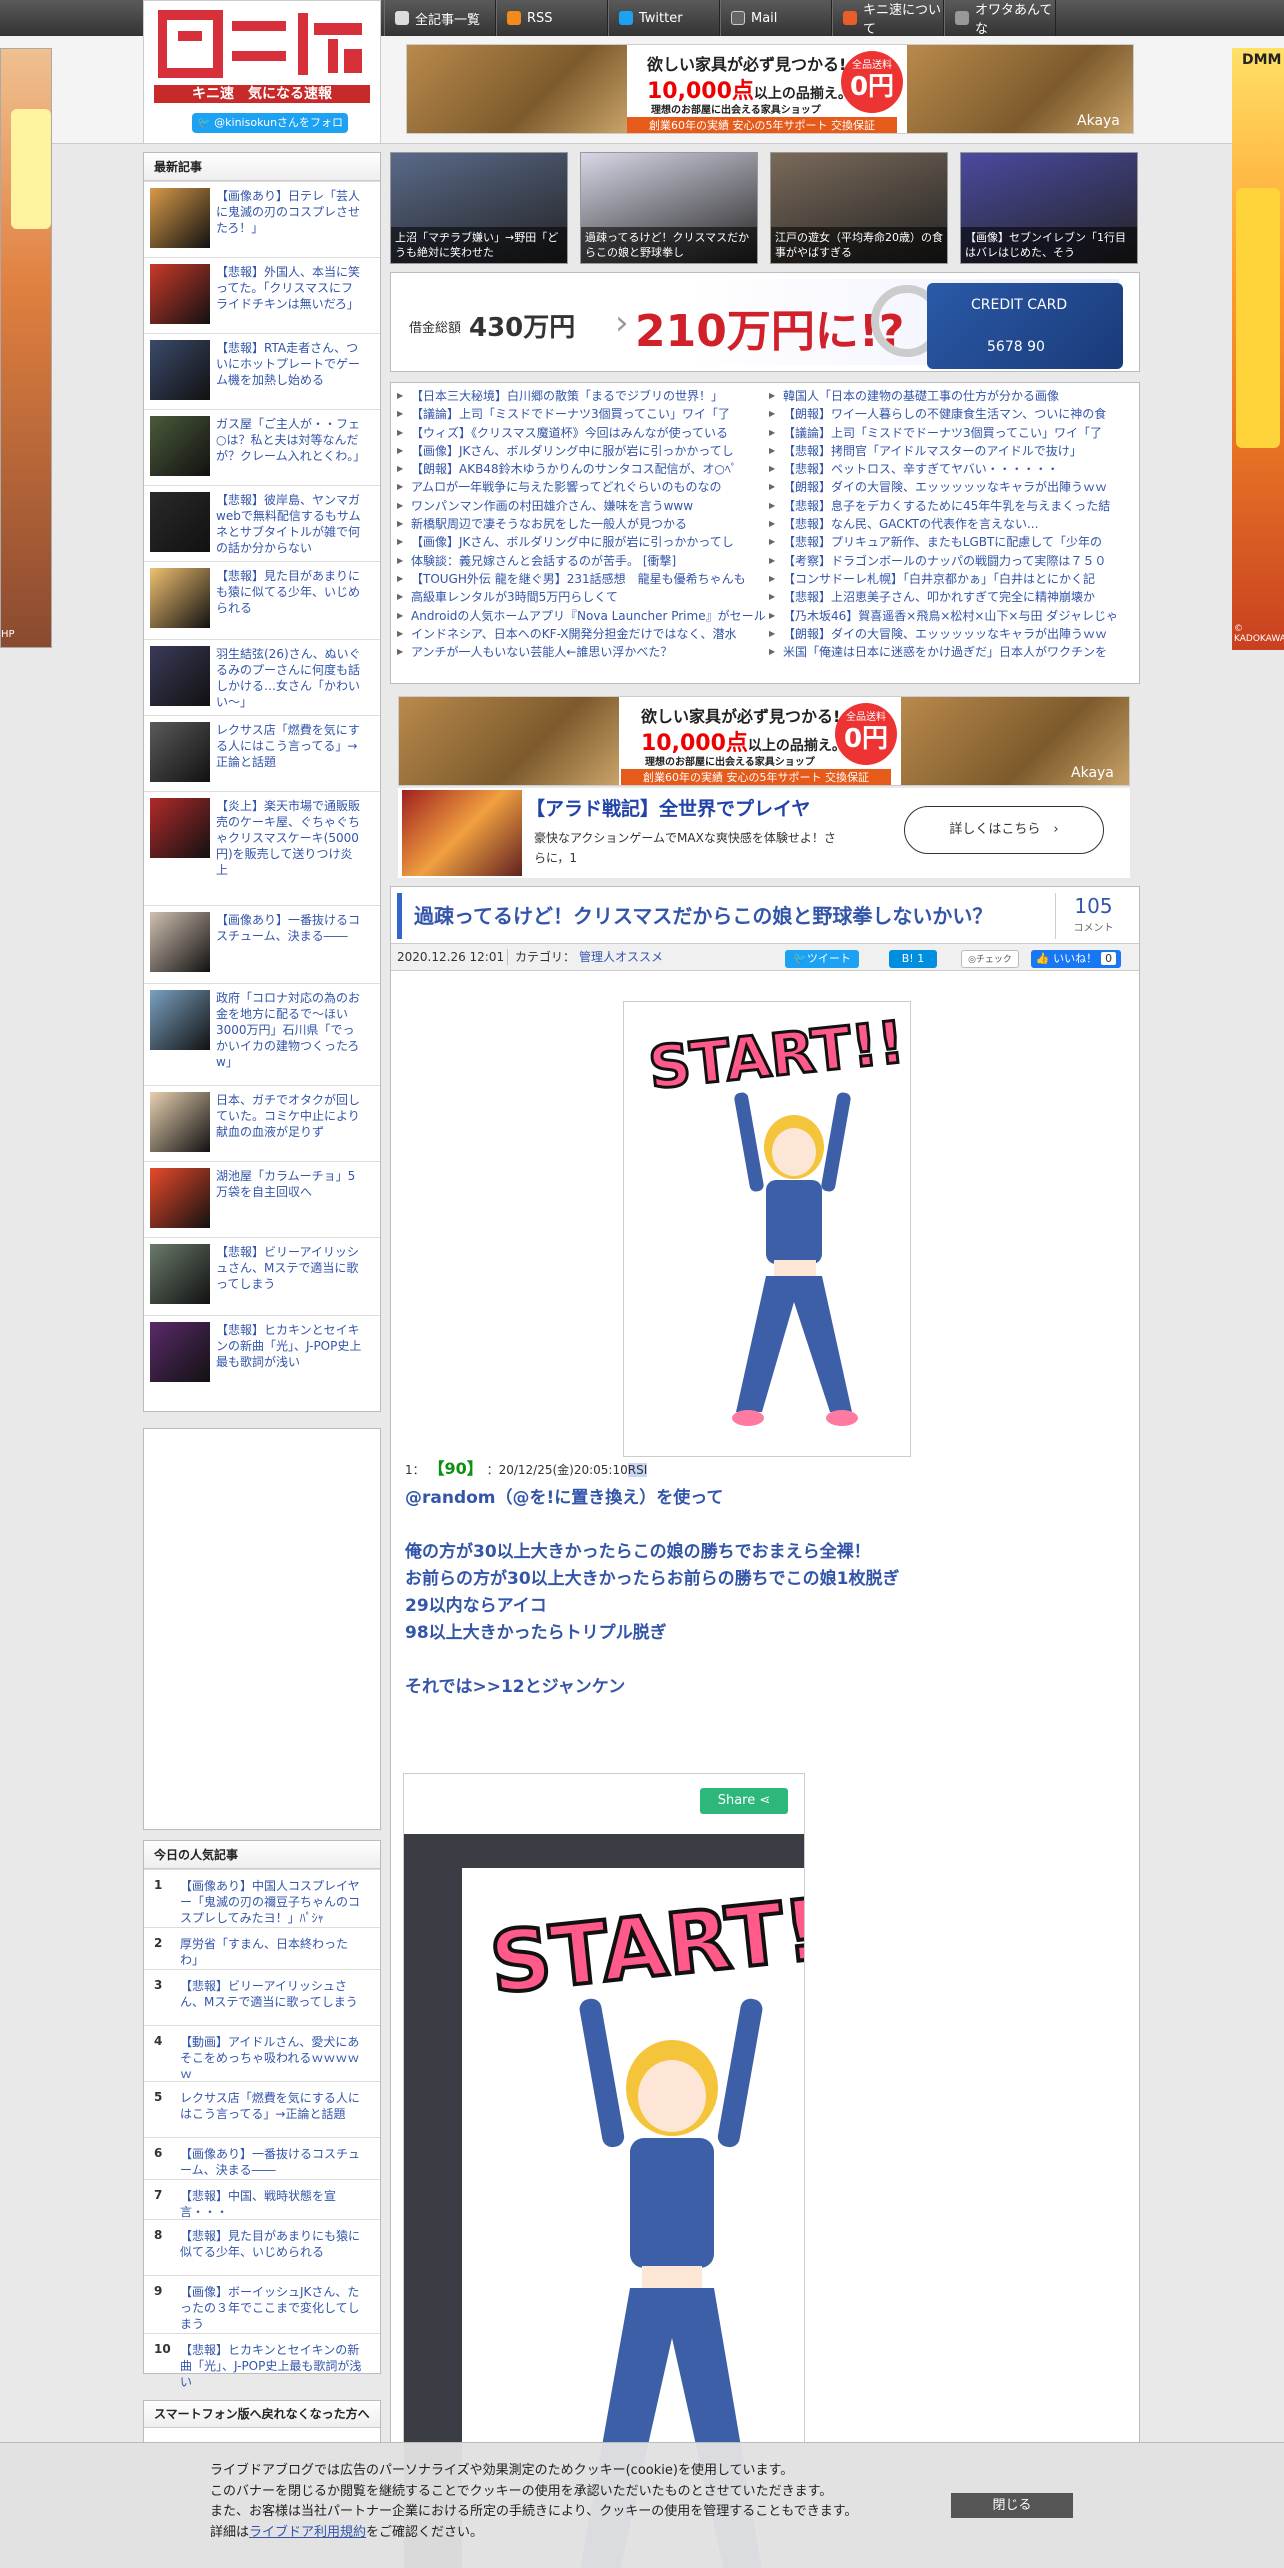 The image size is (1284, 2568). I want to click on recent-article-item: 【画像あり】日テレ「芸人に鬼滅の刃のコスプレさせたろ！」, so click(262, 219).